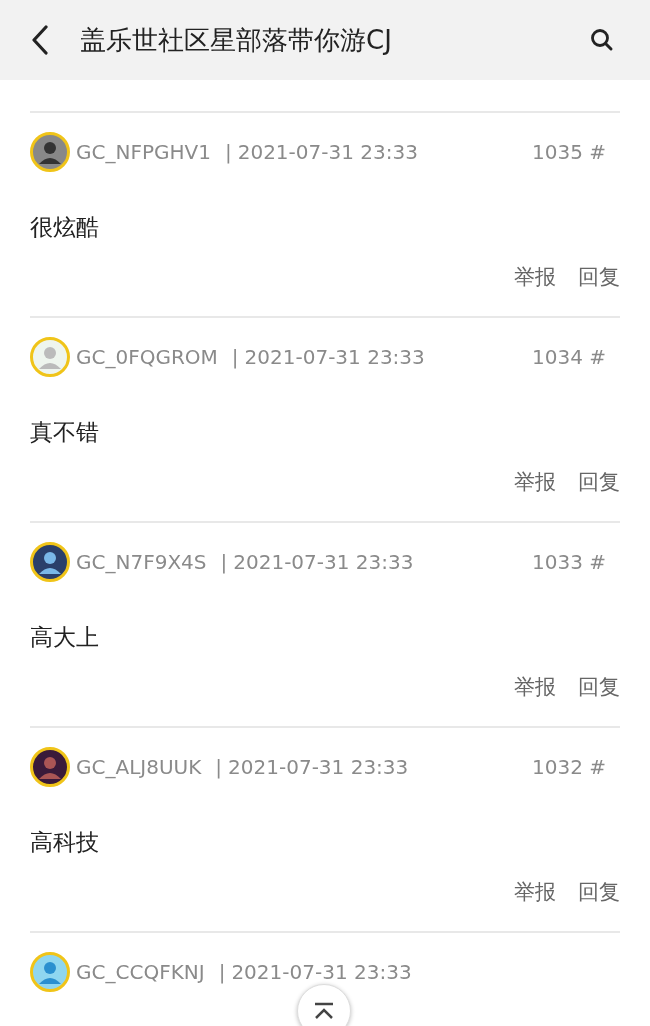 The width and height of the screenshot is (650, 1026). Describe the element at coordinates (40, 40) in the screenshot. I see `back-icon` at that location.